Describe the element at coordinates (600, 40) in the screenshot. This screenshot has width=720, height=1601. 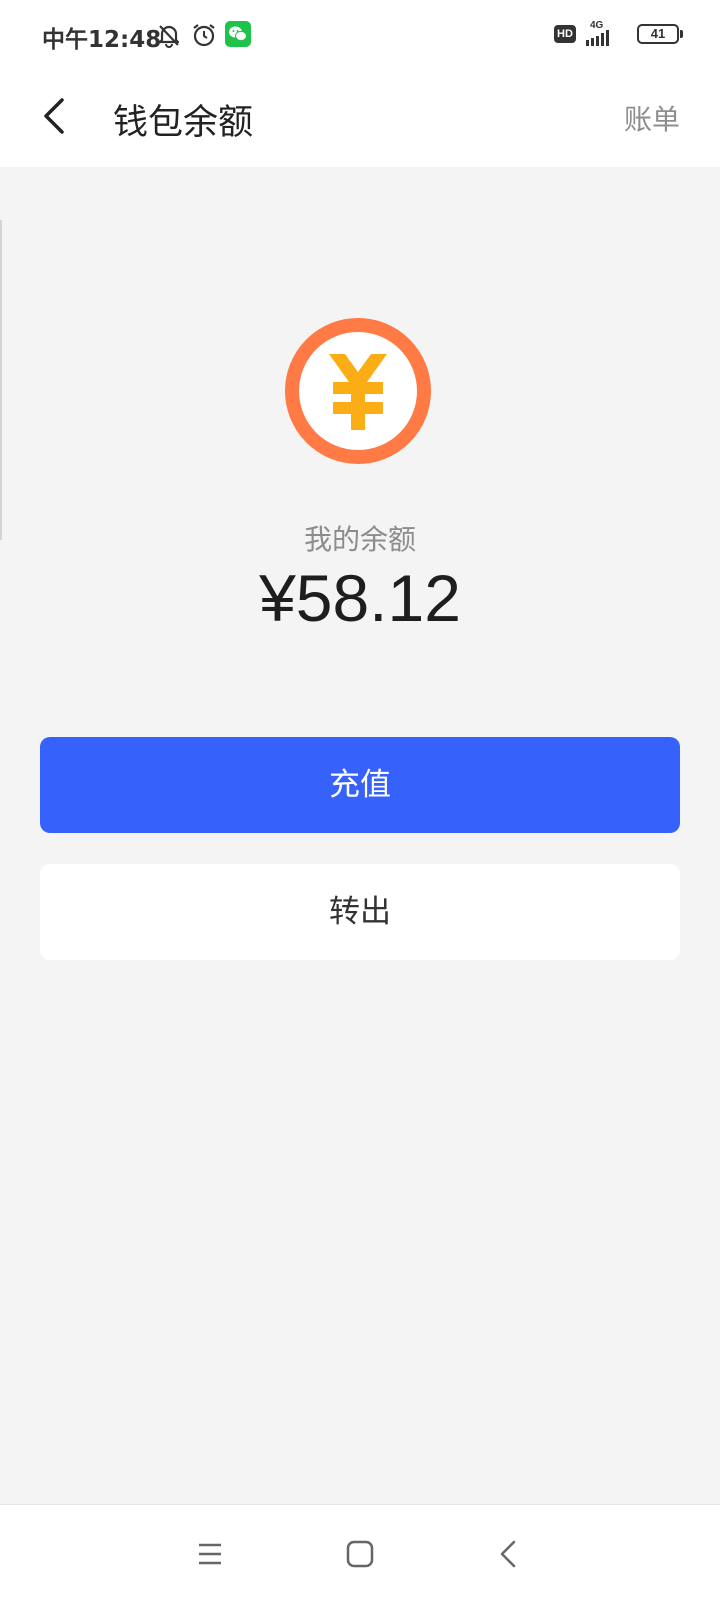
I see `signal-icon` at that location.